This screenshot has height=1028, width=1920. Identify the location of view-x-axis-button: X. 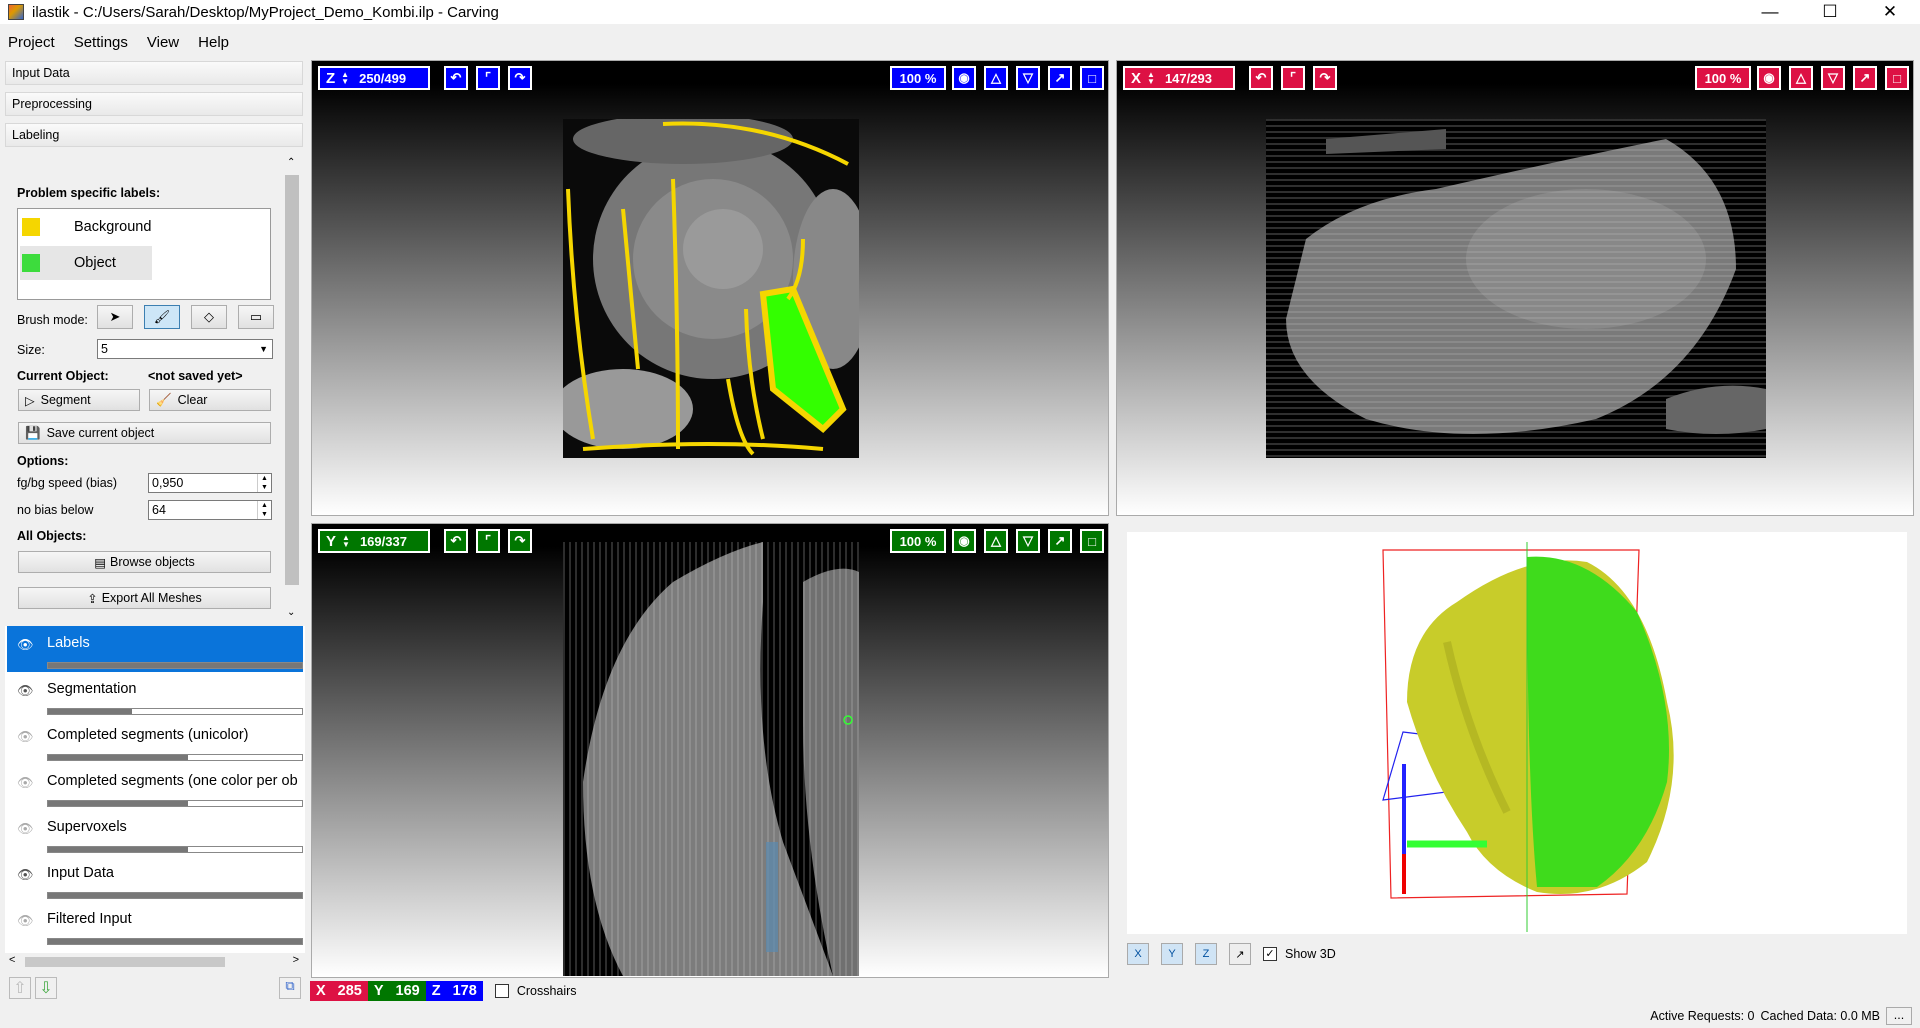
(1138, 954).